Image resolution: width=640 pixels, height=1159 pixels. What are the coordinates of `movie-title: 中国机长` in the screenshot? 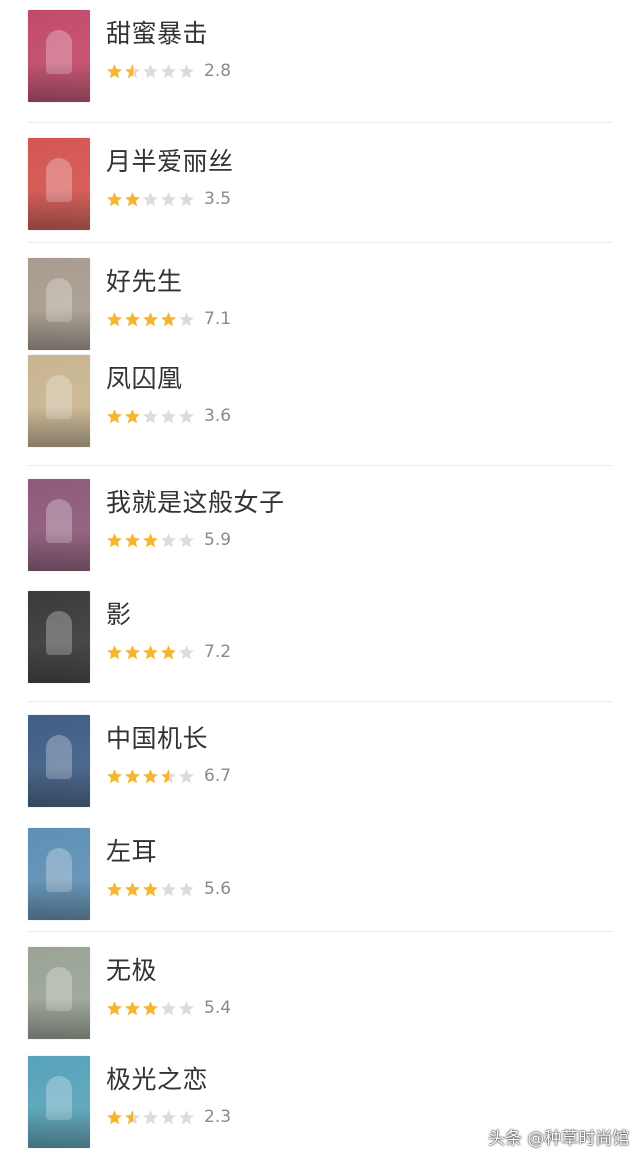 It's located at (157, 739).